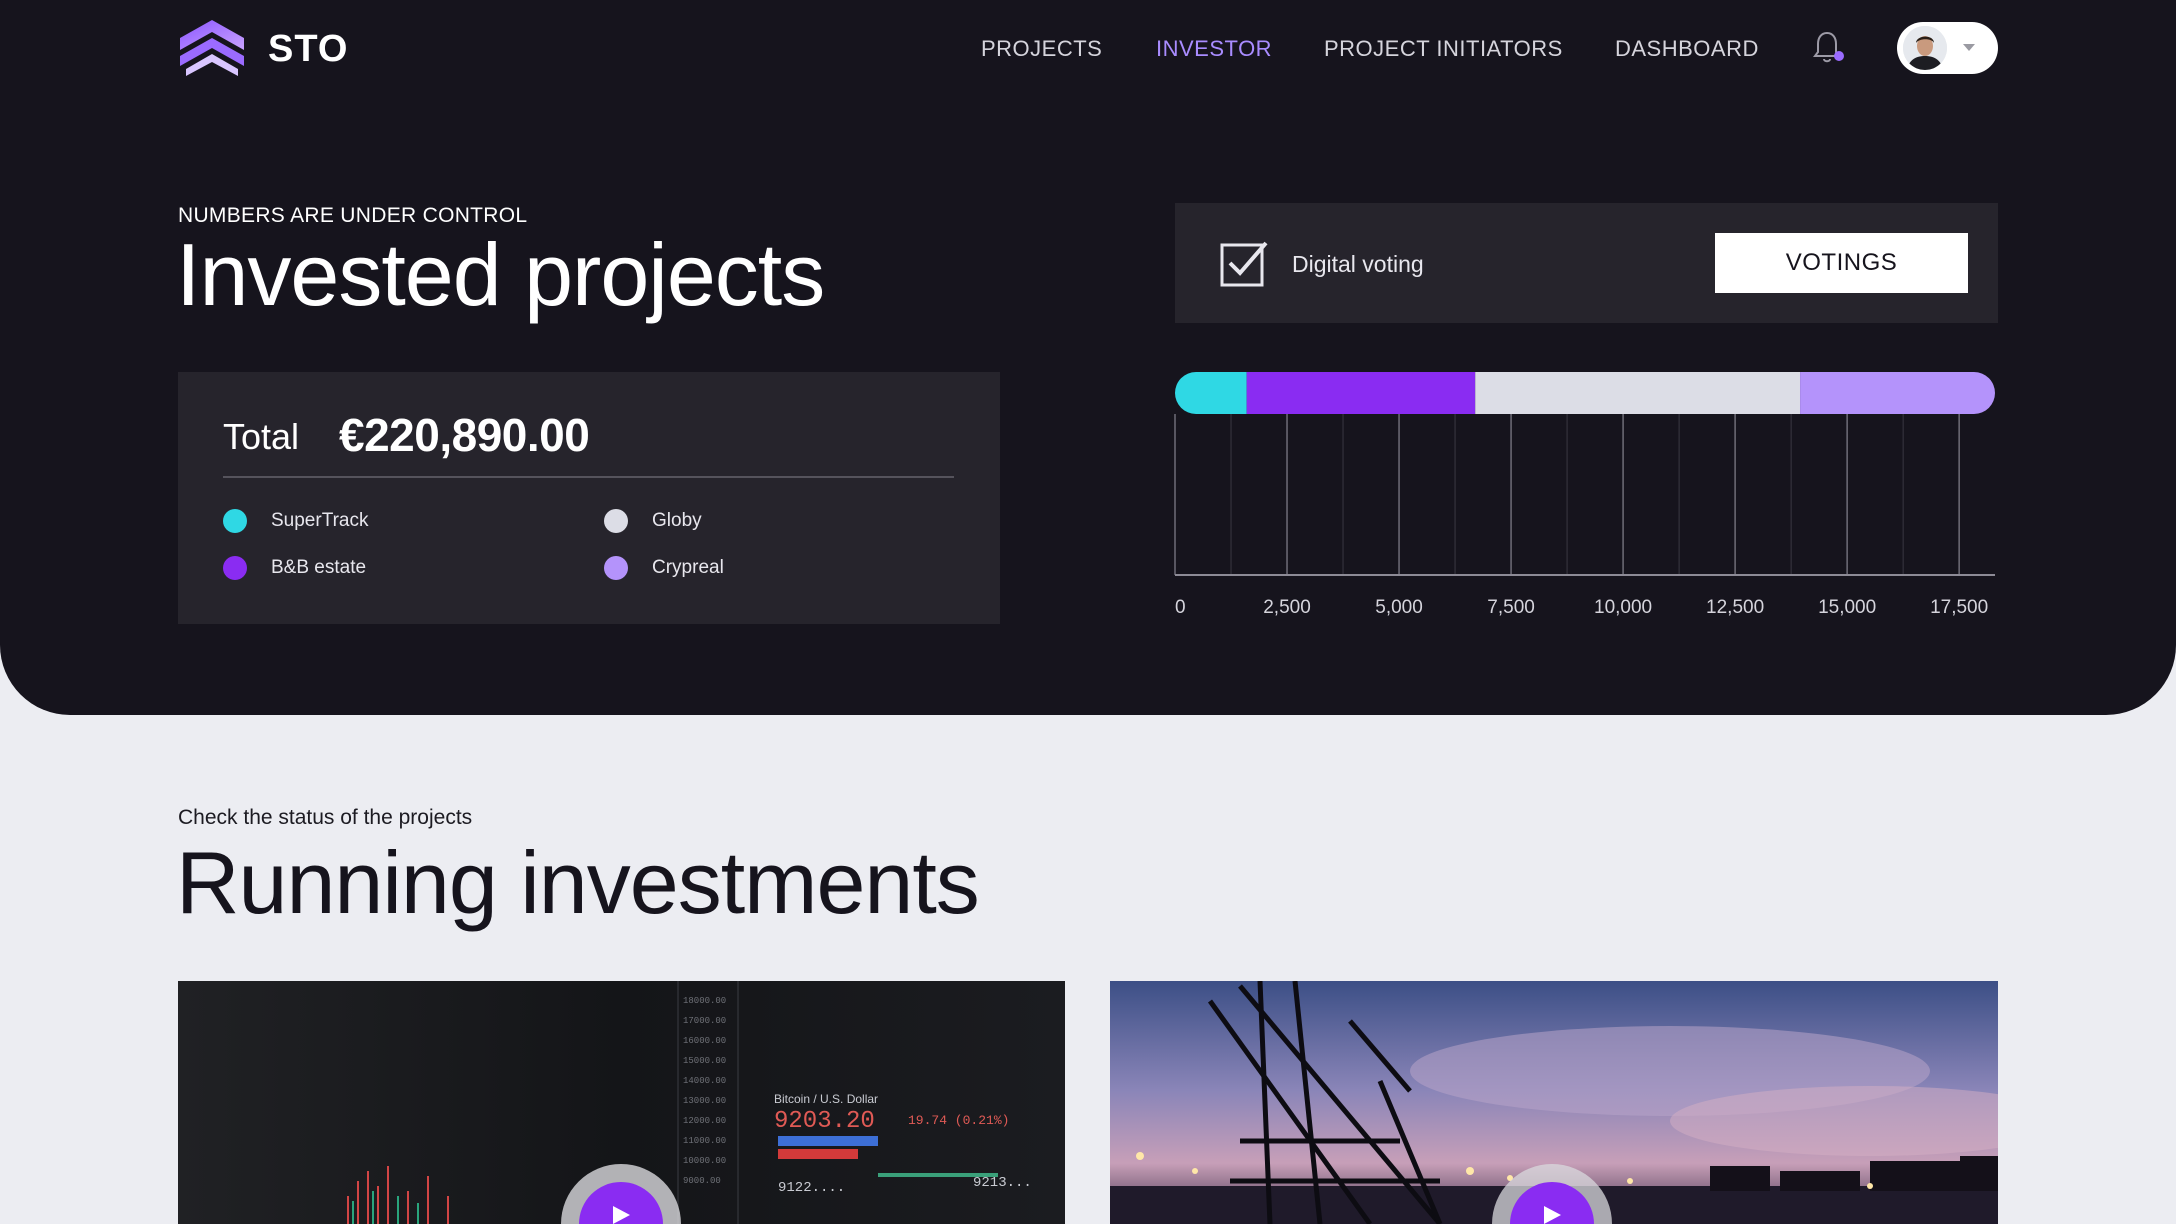 The image size is (2176, 1224). Describe the element at coordinates (704, 1141) in the screenshot. I see `svg-text: 11000.00` at that location.